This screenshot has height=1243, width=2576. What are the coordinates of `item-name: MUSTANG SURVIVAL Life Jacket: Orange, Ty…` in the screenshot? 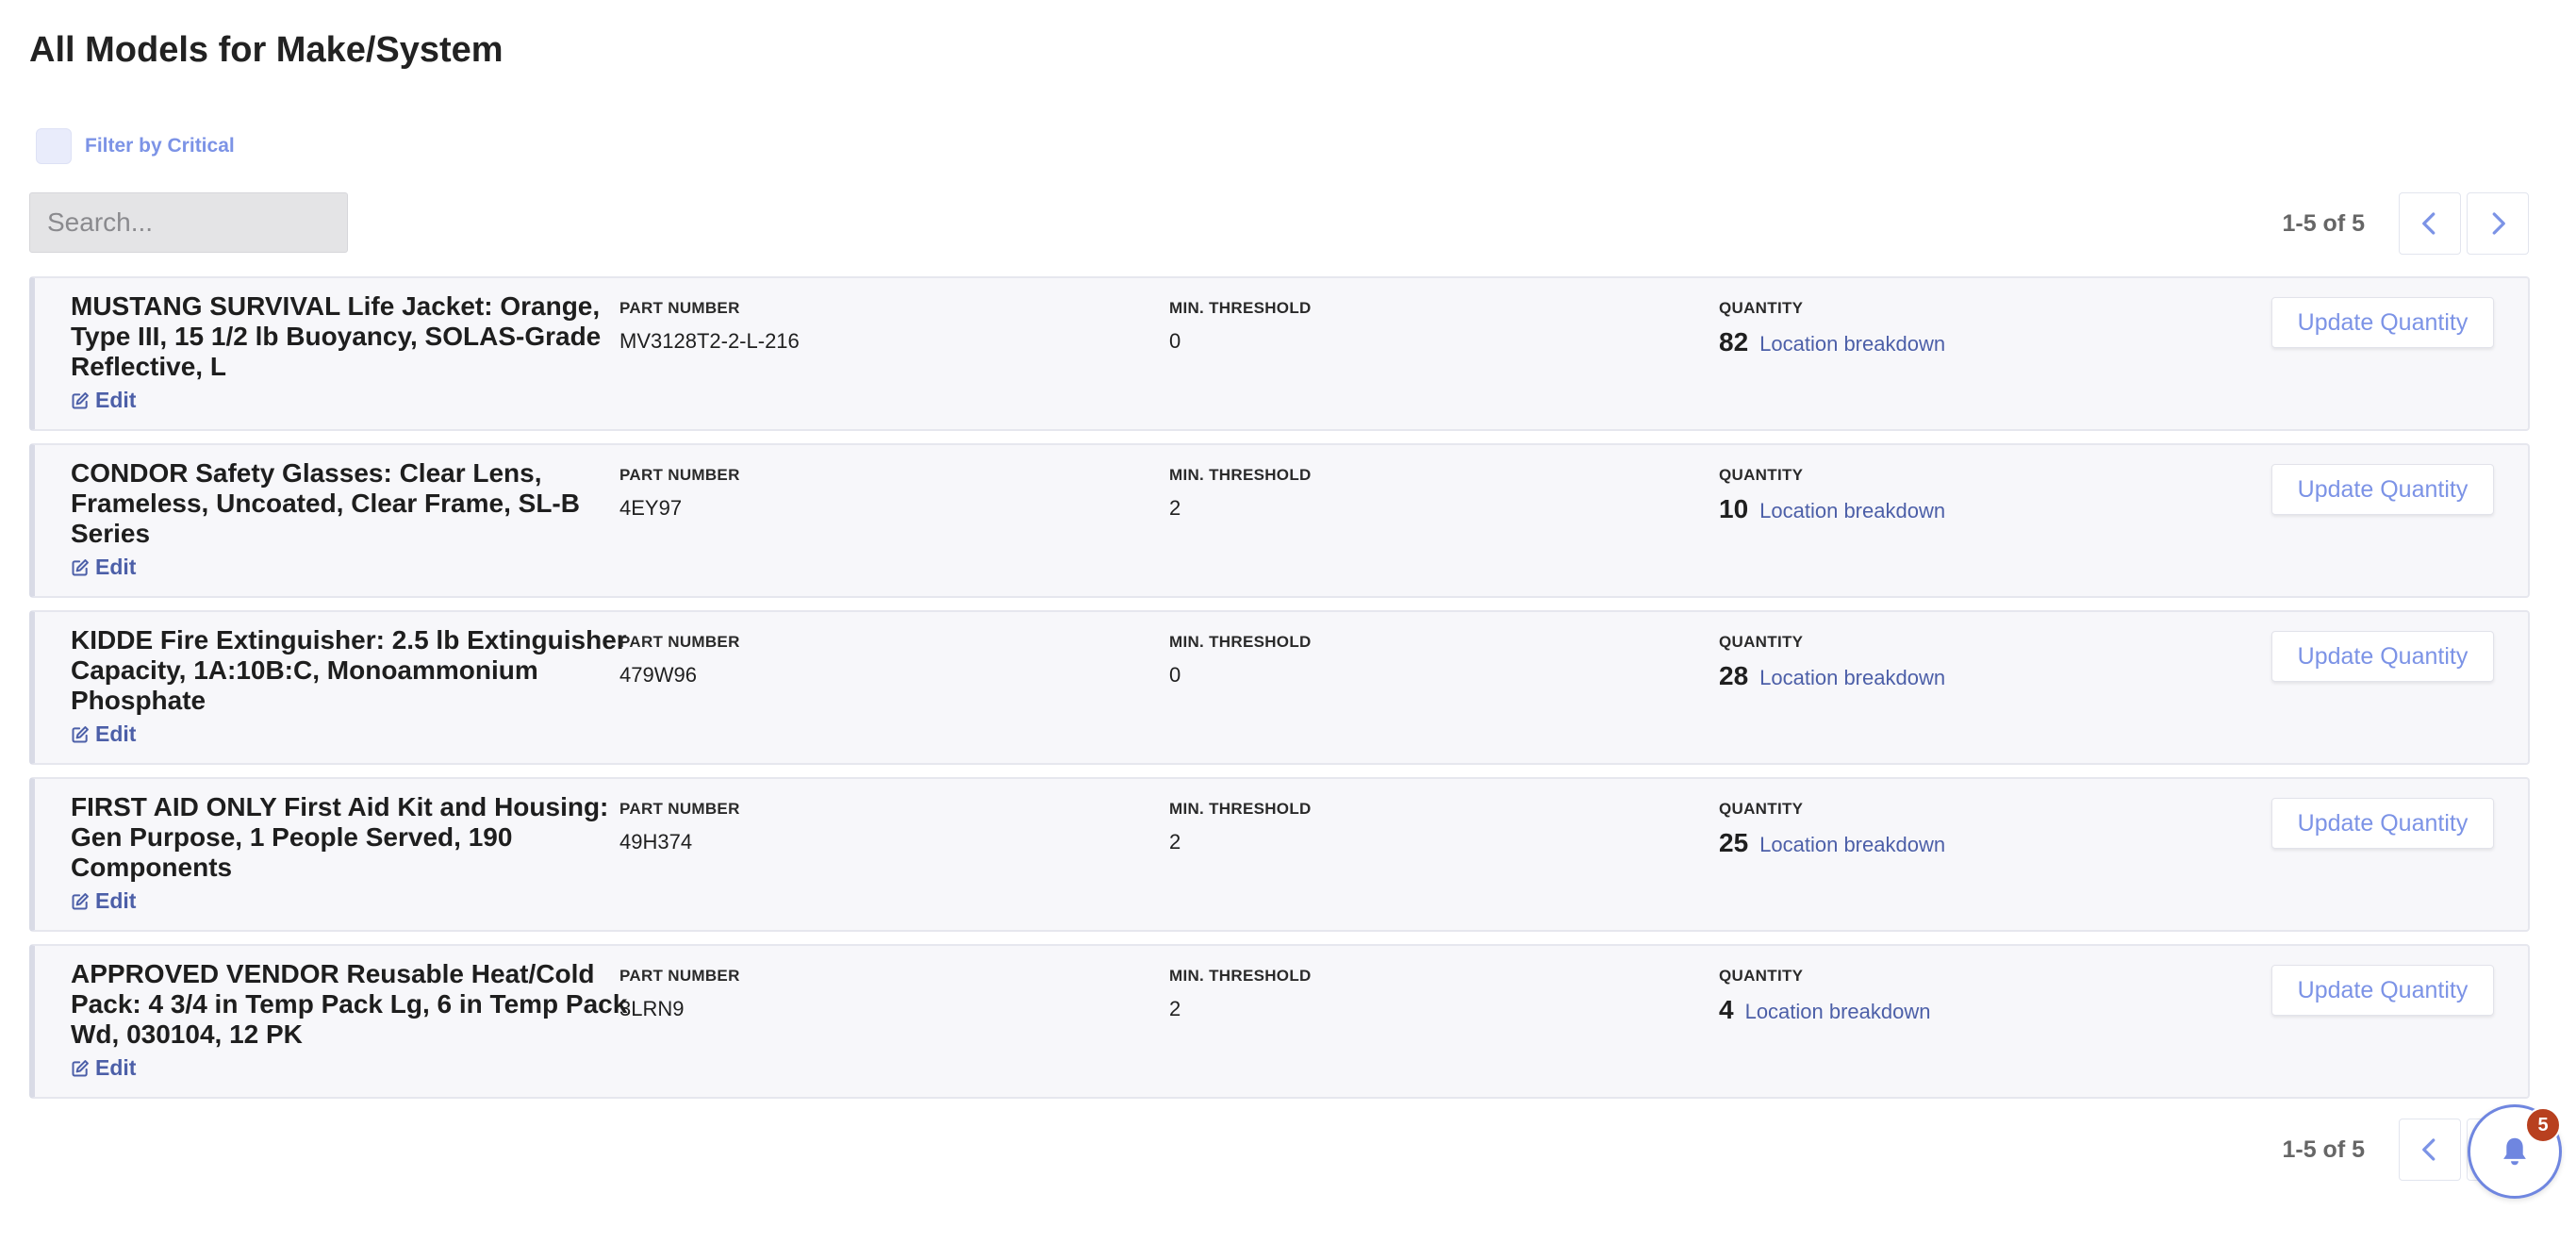 It's located at (336, 336).